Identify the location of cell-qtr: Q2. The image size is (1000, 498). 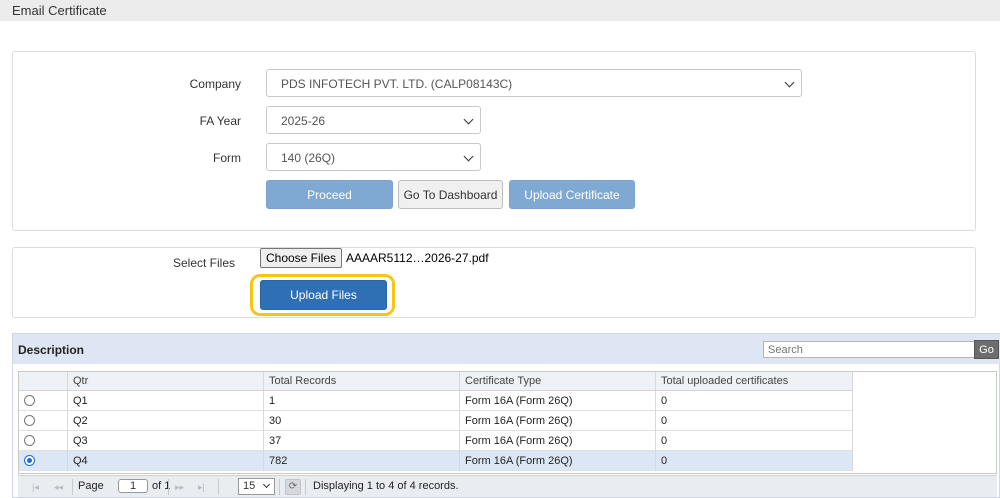
(80, 421).